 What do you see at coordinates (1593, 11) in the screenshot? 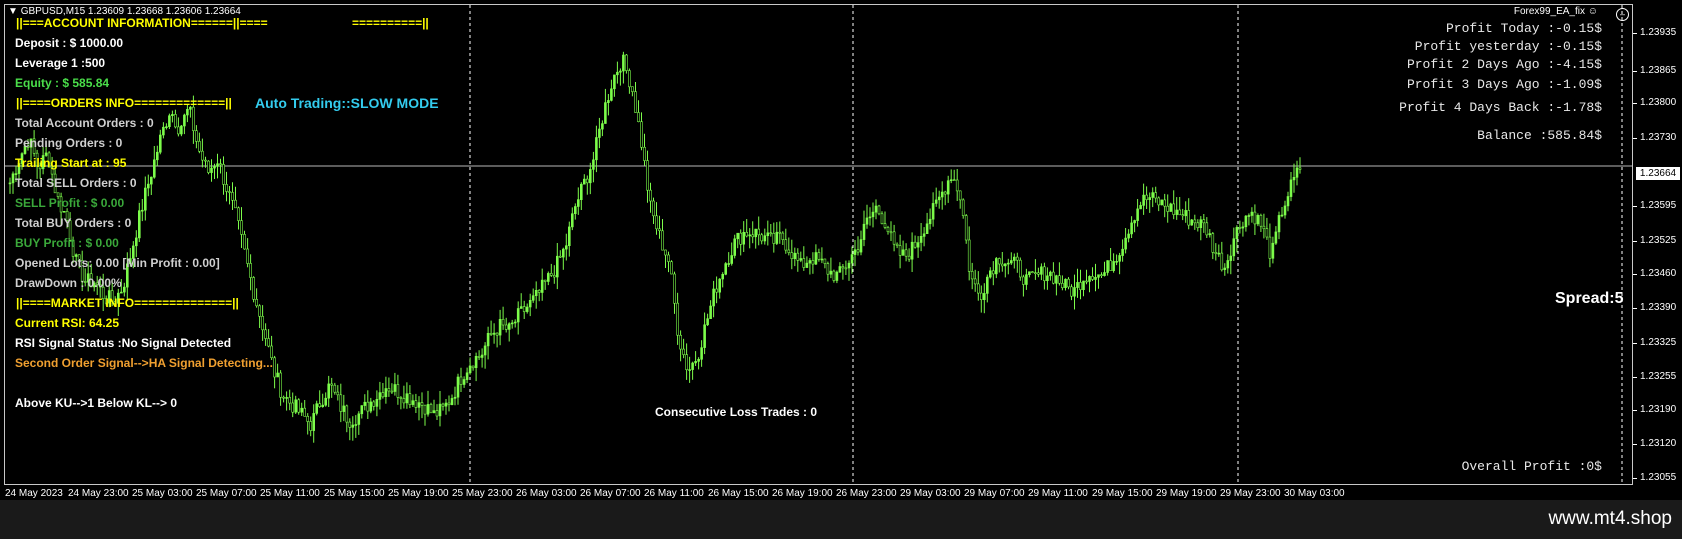
I see `smiley-icon: ☺` at bounding box center [1593, 11].